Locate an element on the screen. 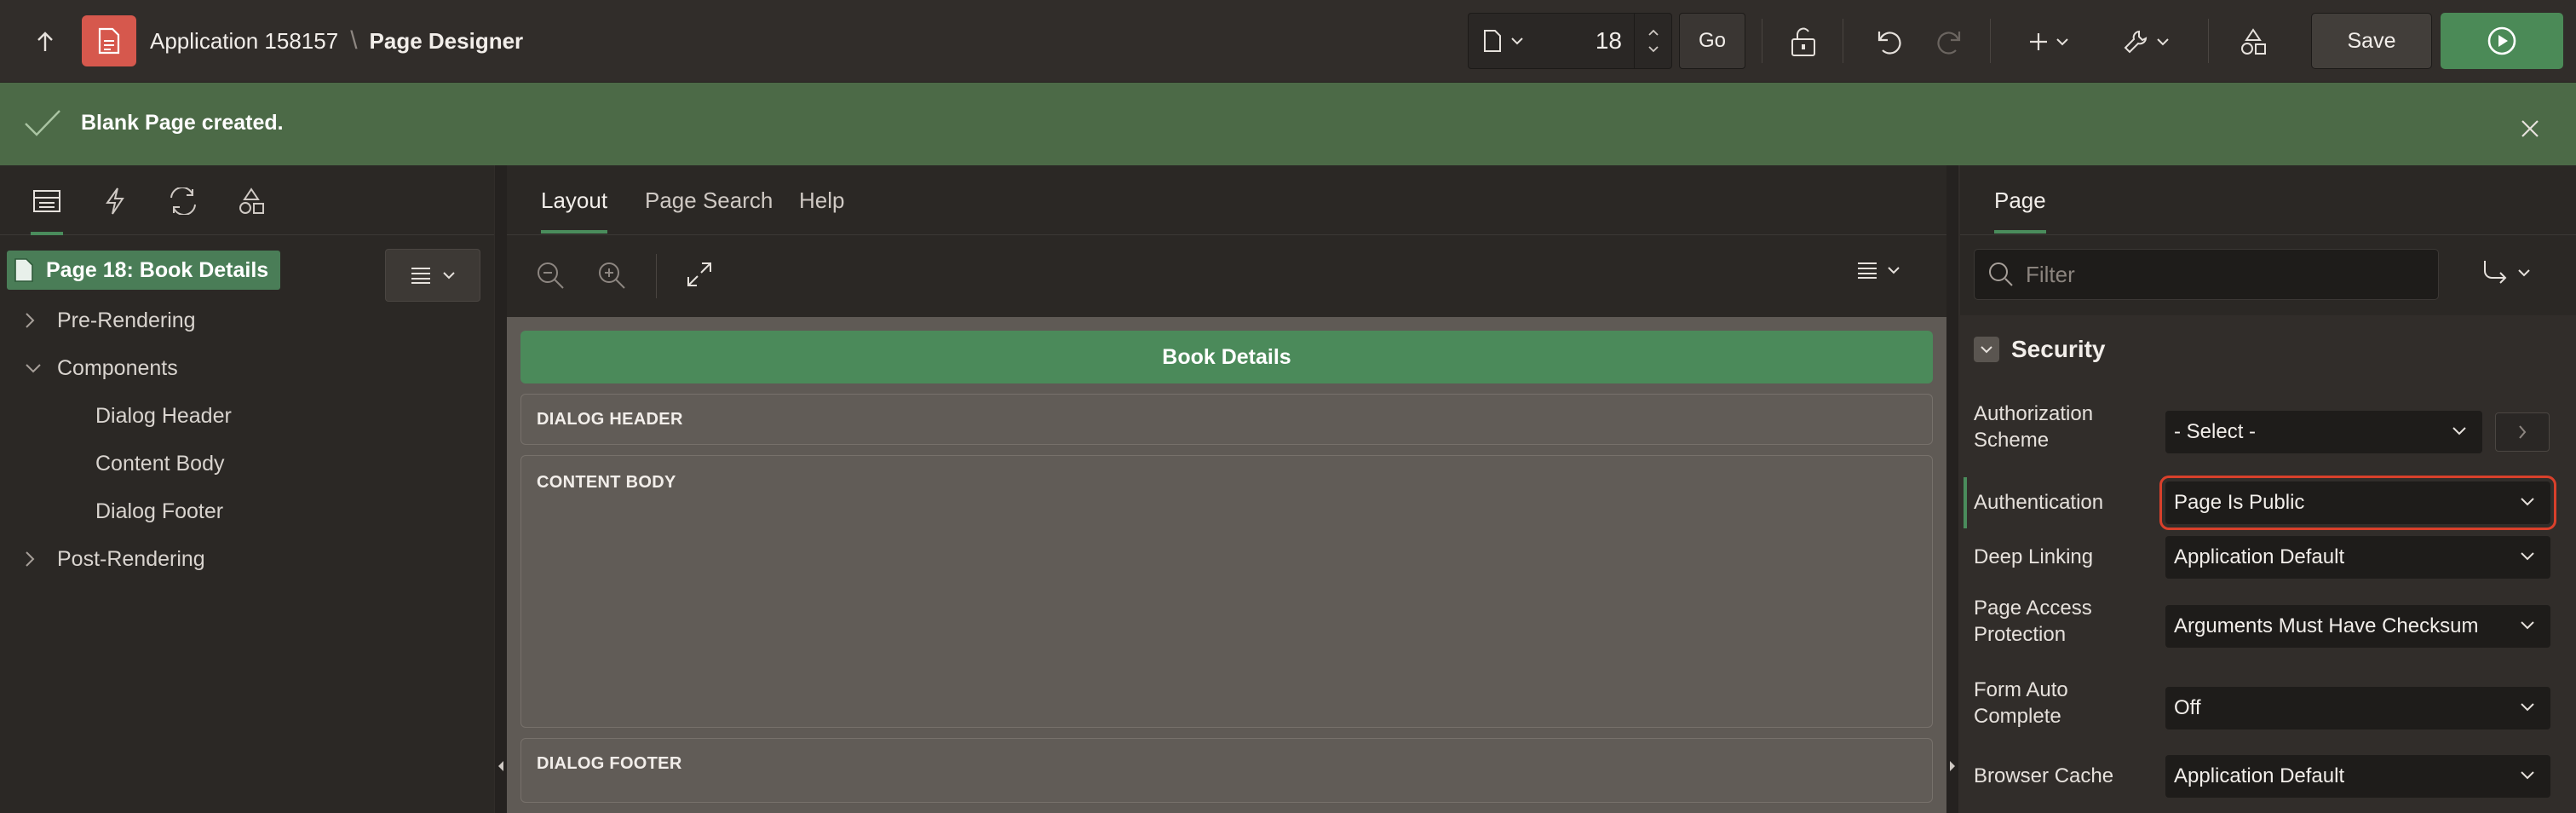 The height and width of the screenshot is (813, 2576). tree-options-menu is located at coordinates (433, 275).